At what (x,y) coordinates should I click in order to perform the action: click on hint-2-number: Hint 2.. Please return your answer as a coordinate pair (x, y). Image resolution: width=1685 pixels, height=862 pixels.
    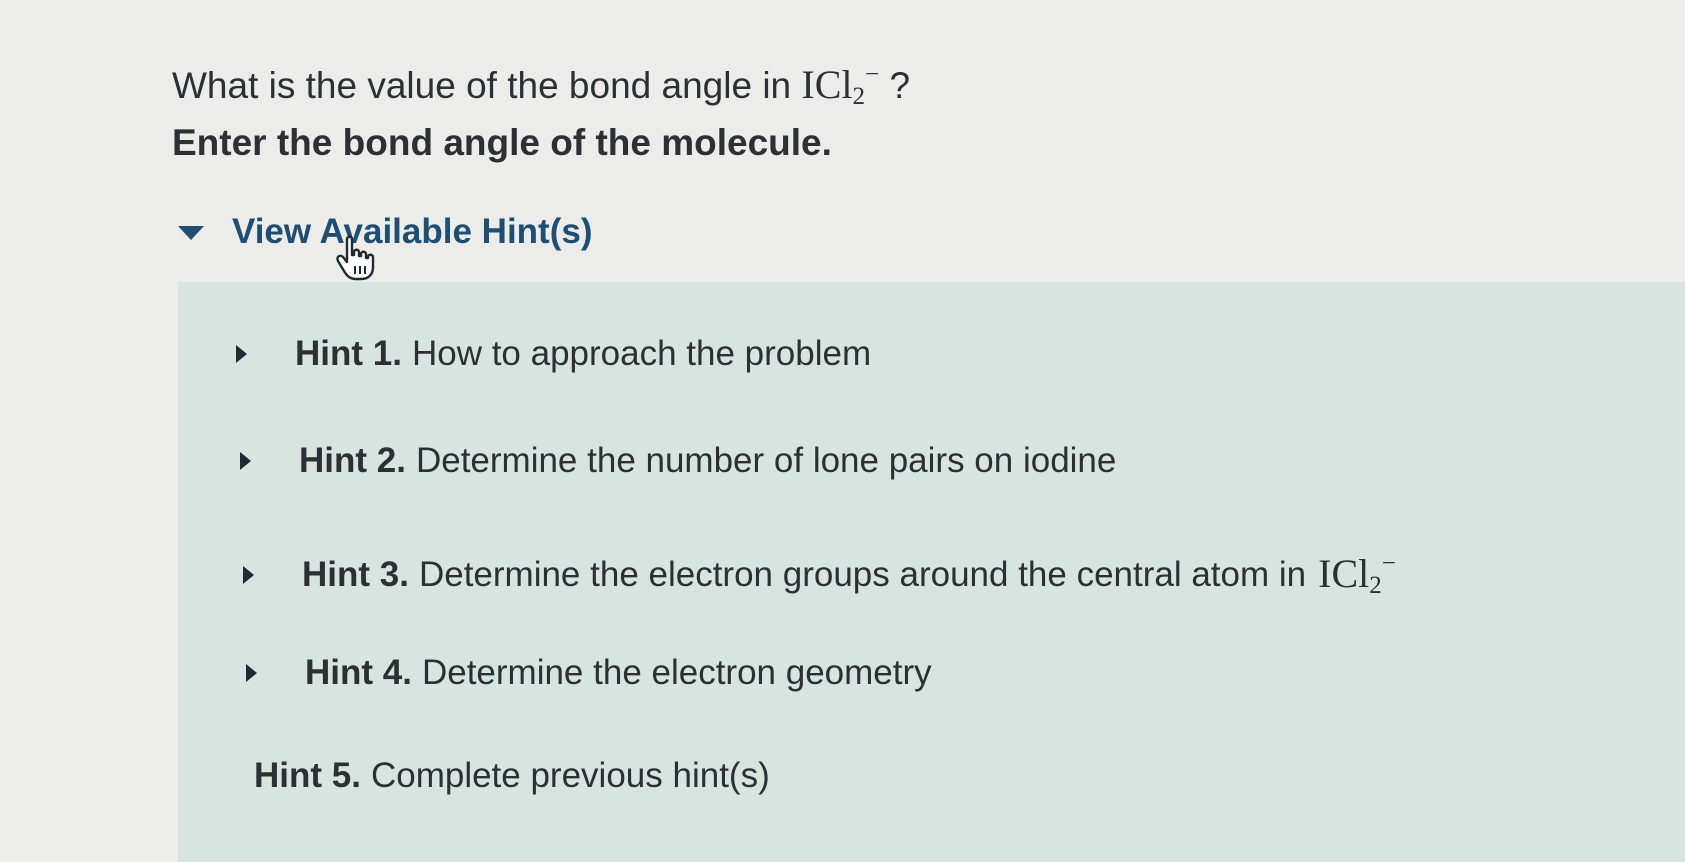
    Looking at the image, I should click on (352, 460).